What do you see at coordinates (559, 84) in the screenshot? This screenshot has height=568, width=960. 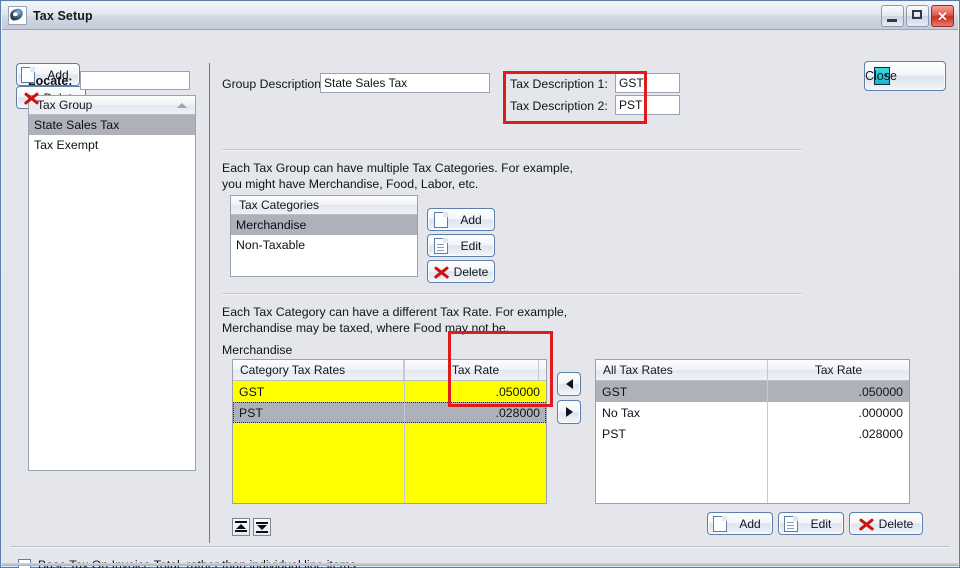 I see `tax-description-1-label: Tax Description 1:` at bounding box center [559, 84].